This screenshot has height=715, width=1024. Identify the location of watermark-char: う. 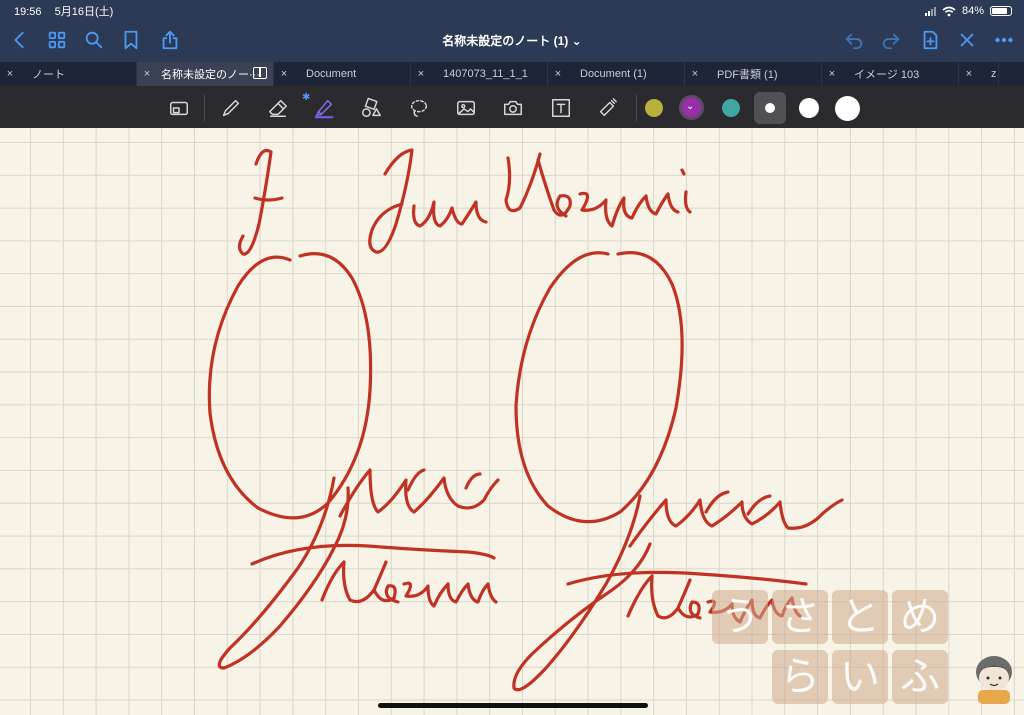
(740, 617).